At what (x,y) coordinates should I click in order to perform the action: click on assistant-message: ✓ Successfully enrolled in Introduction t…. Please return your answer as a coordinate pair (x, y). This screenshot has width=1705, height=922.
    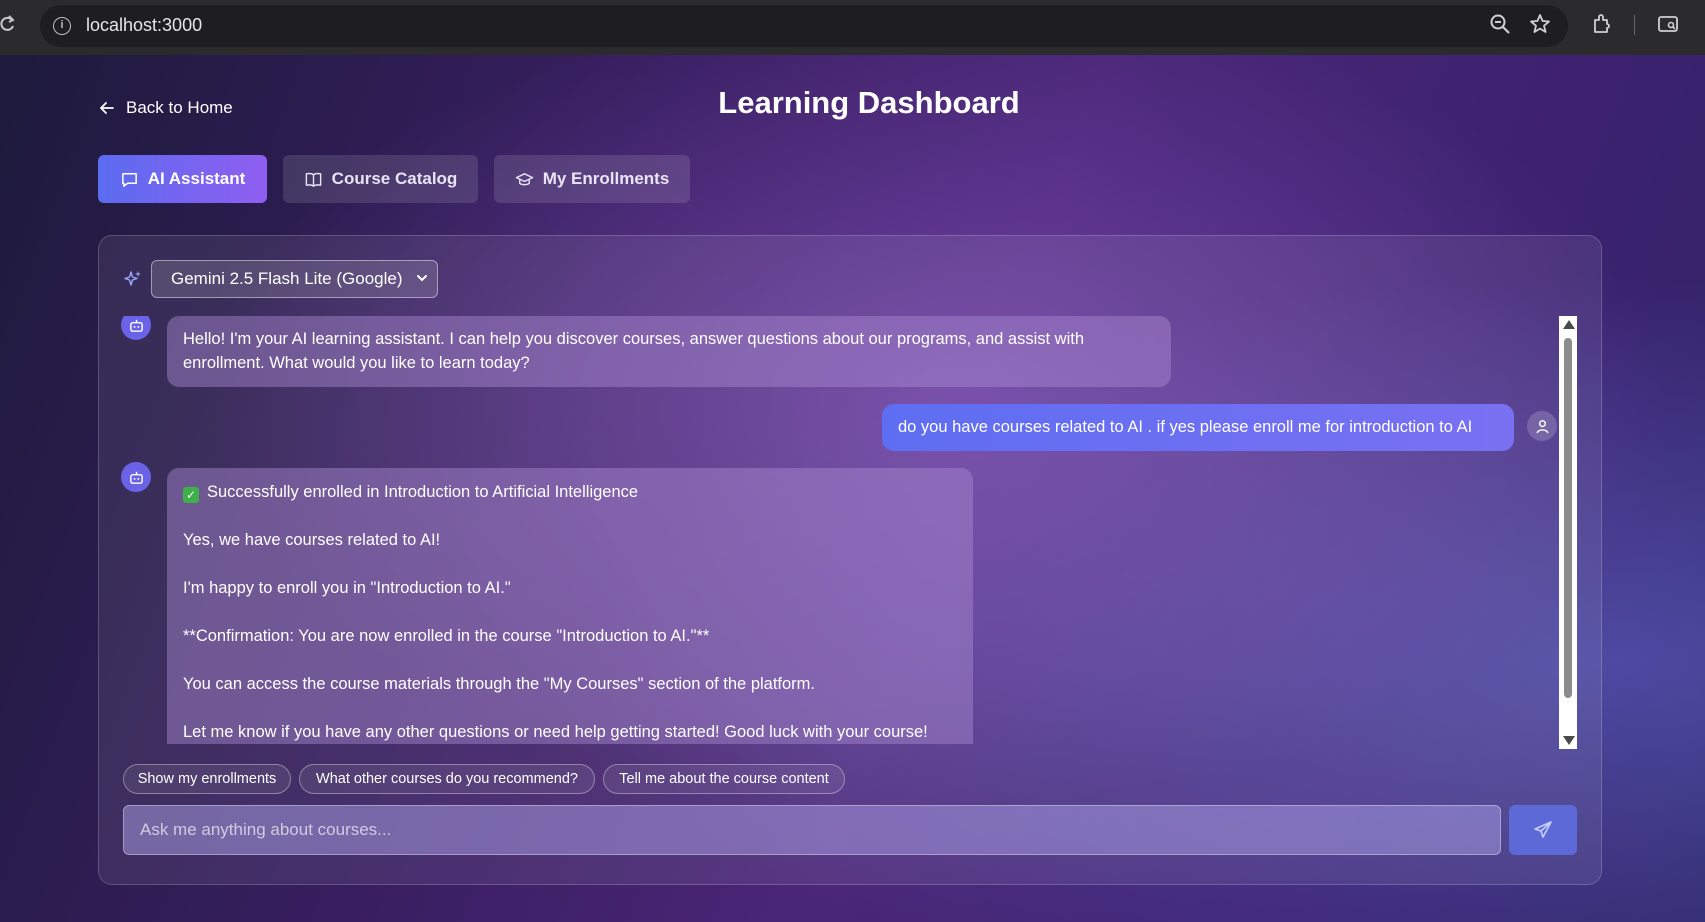
    Looking at the image, I should click on (570, 606).